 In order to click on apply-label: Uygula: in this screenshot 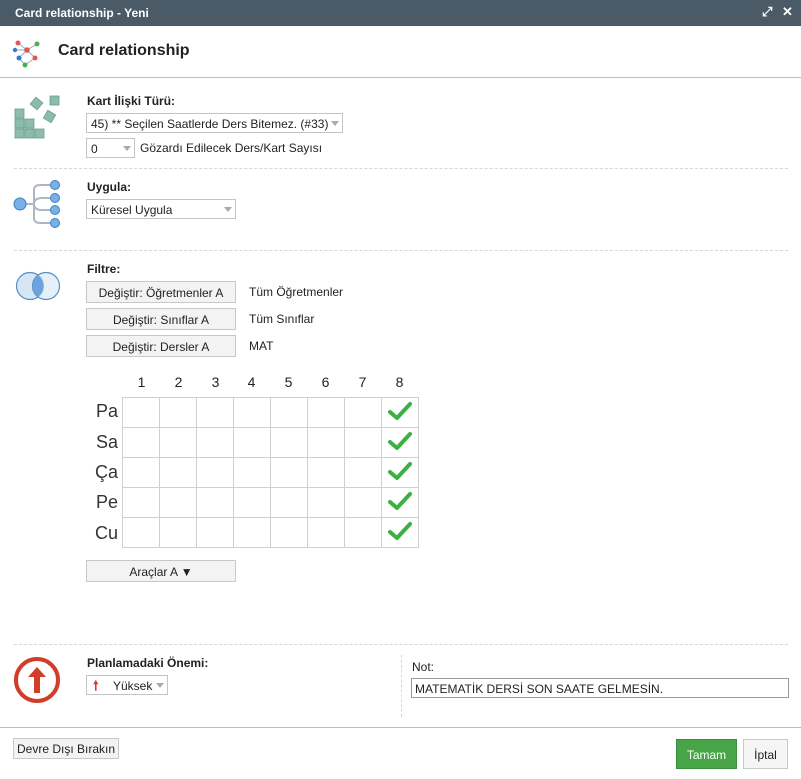, I will do `click(109, 187)`.